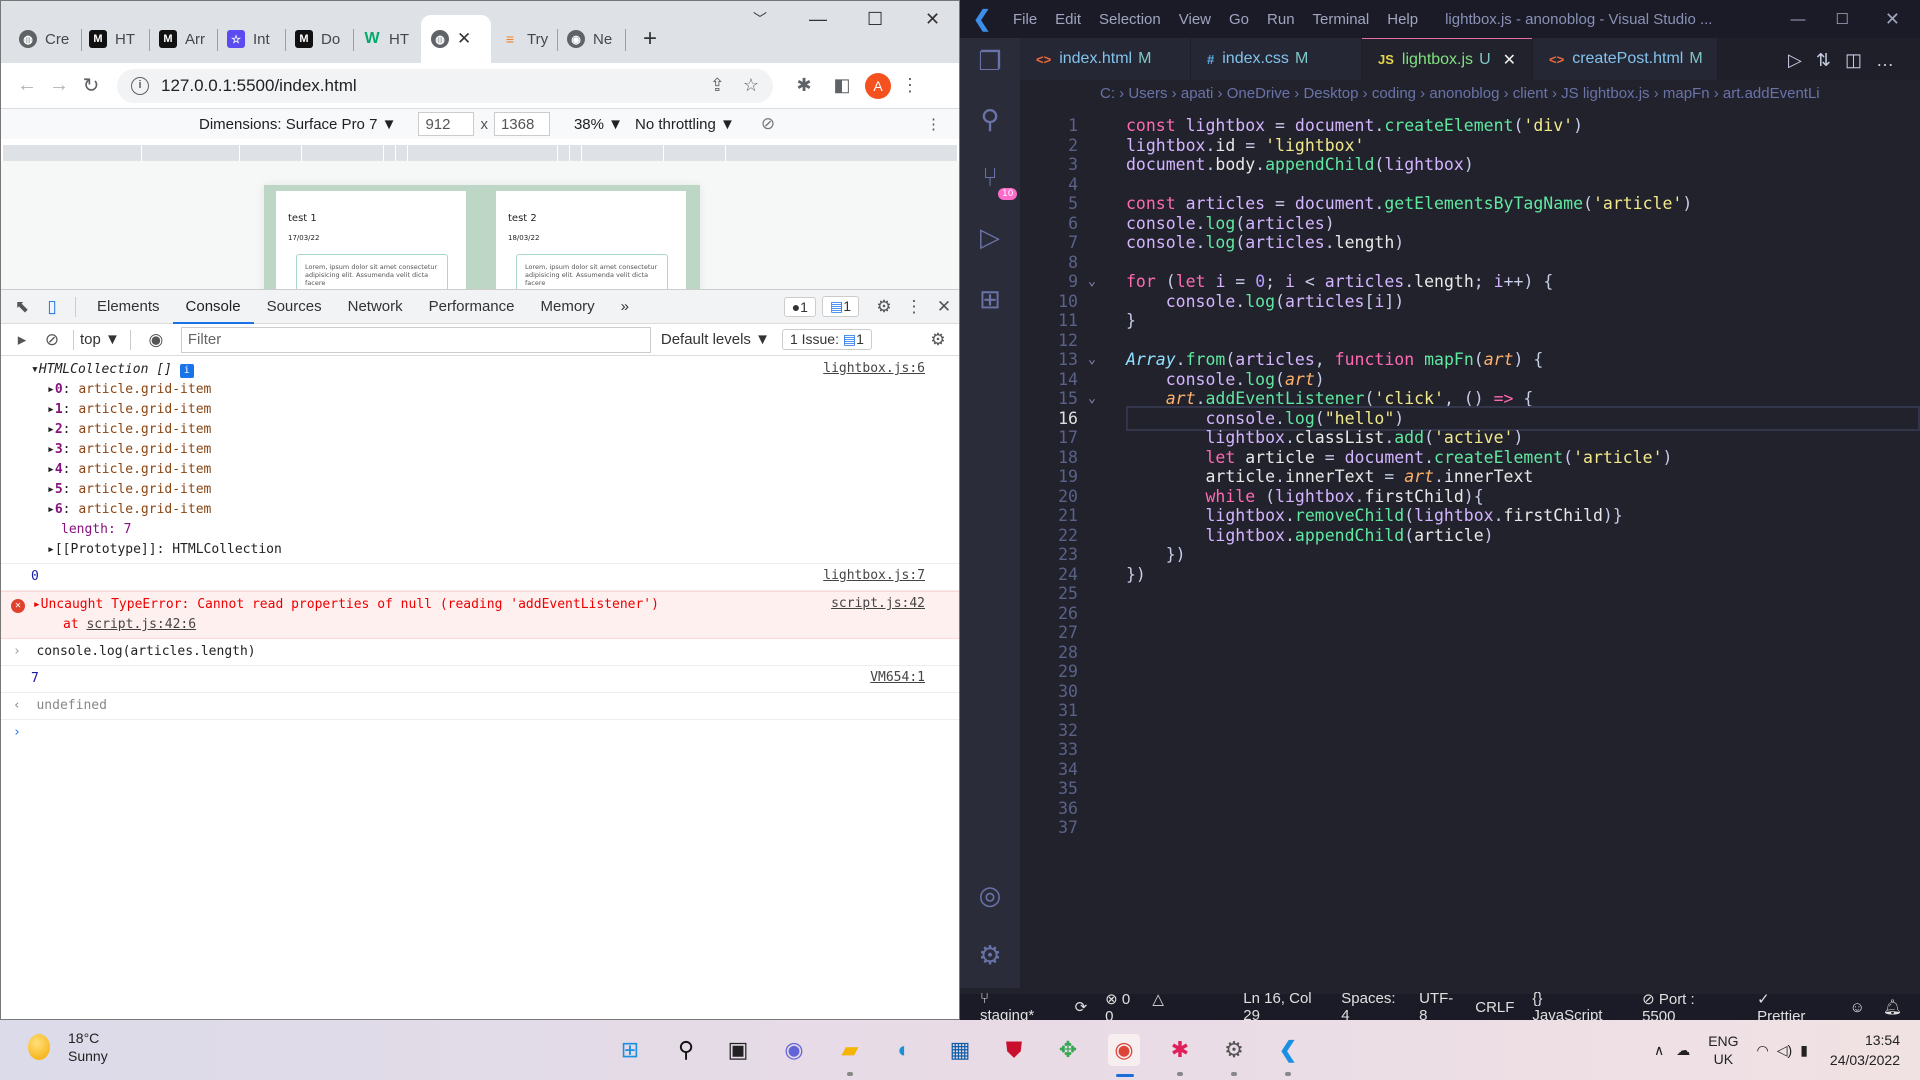 The height and width of the screenshot is (1080, 1920). Describe the element at coordinates (768, 124) in the screenshot. I see `rotate-icon: ⊘` at that location.